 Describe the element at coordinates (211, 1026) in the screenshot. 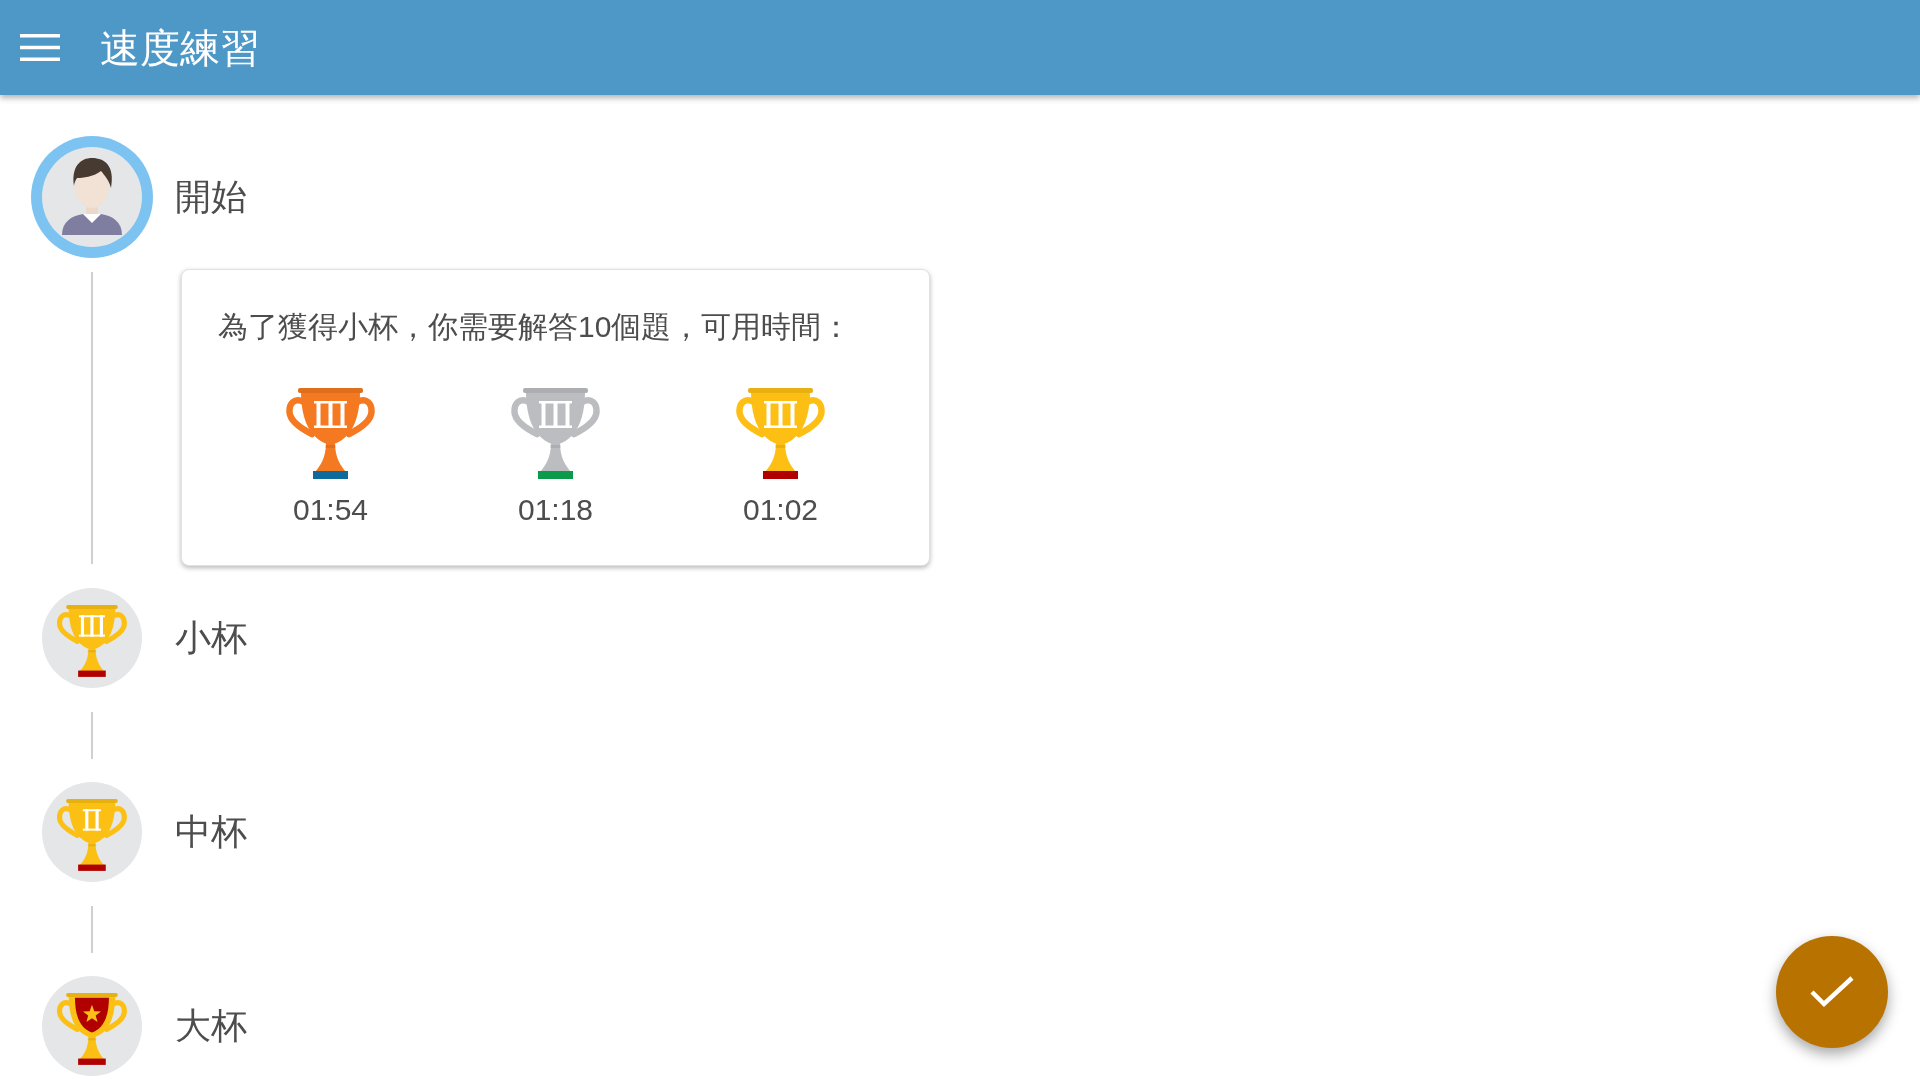

I see `cup-label: 大杯` at that location.